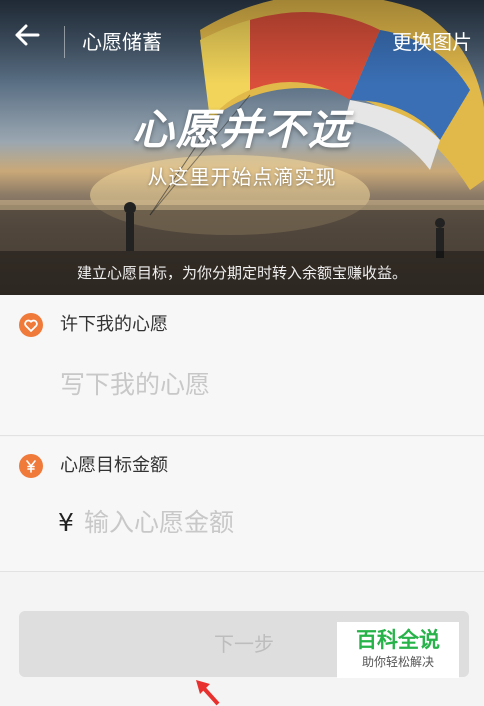 The height and width of the screenshot is (706, 484). I want to click on wish-label: 许下我的心愿, so click(114, 324).